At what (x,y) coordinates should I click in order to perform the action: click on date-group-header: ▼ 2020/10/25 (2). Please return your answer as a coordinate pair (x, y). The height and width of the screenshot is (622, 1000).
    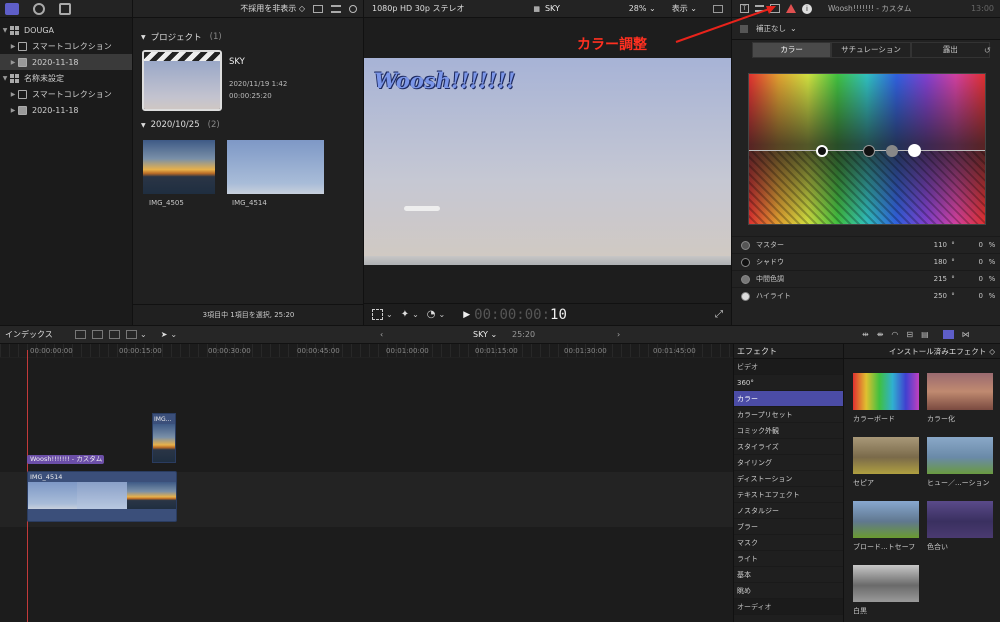
    Looking at the image, I should click on (180, 125).